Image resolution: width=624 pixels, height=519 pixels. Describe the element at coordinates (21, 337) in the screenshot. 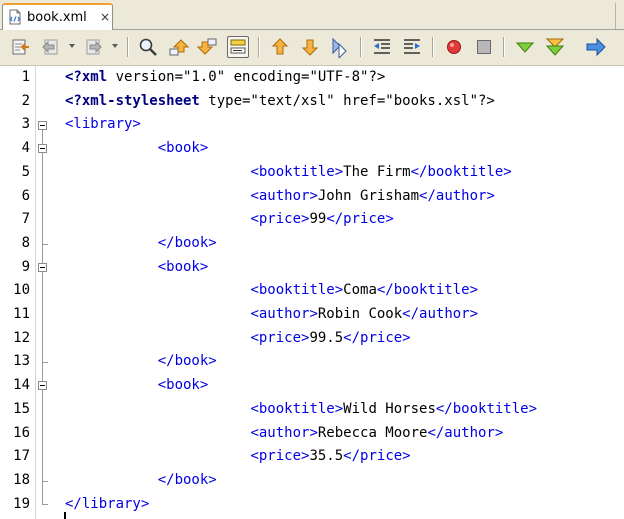

I see `line-number: 12` at that location.